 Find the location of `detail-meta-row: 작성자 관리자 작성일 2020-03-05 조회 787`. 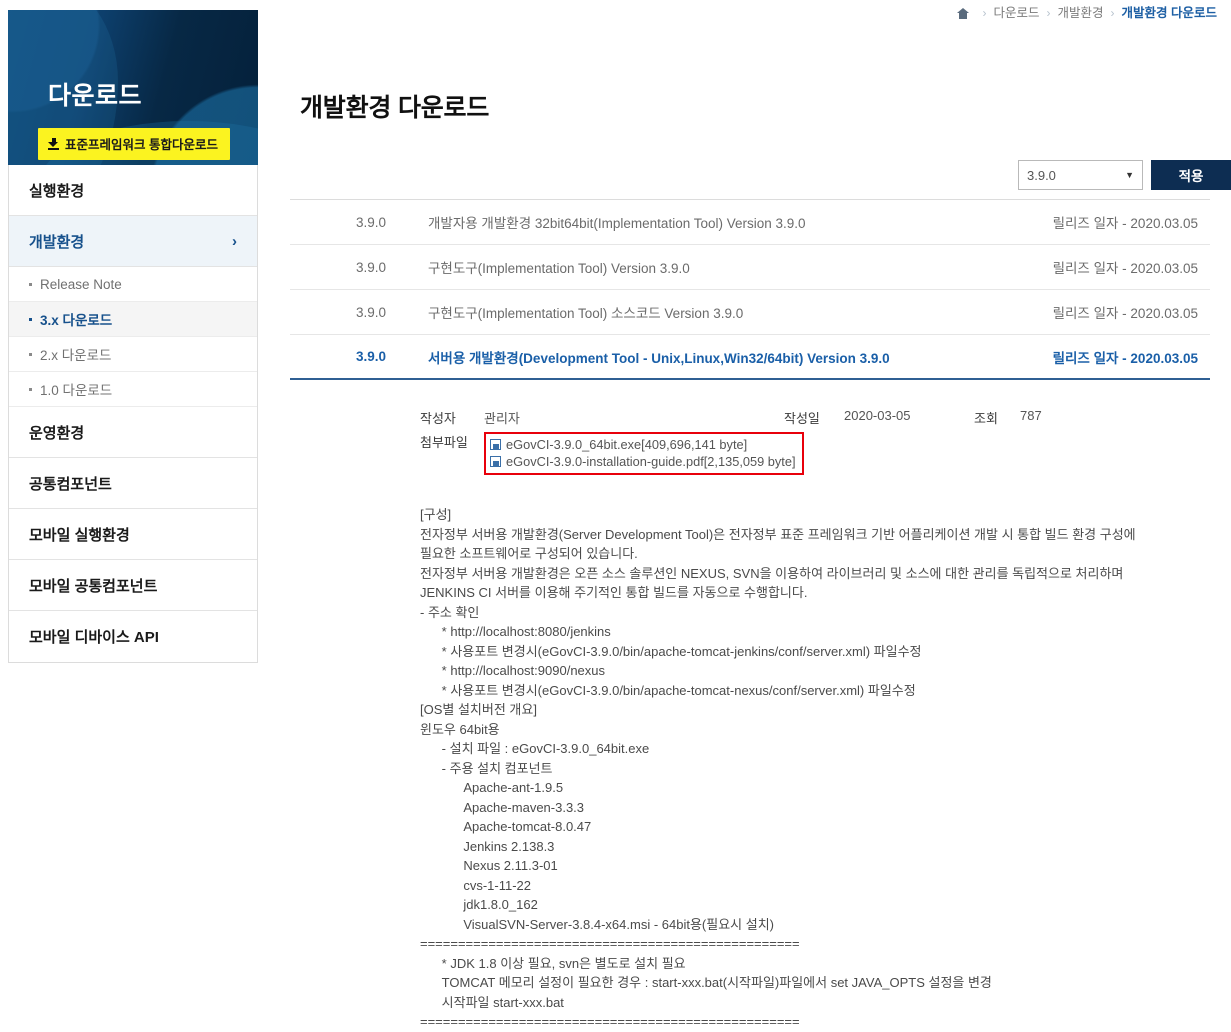

detail-meta-row: 작성자 관리자 작성일 2020-03-05 조회 787 is located at coordinates (815, 419).